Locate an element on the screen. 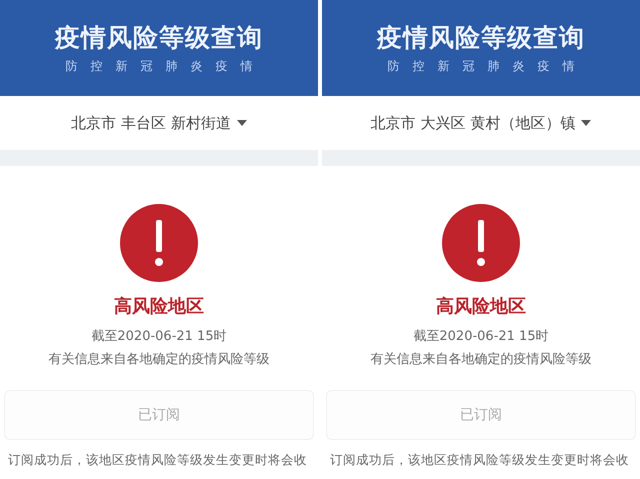 This screenshot has height=479, width=640. location-selector: 北京市 丰台区 新村街道 is located at coordinates (151, 123).